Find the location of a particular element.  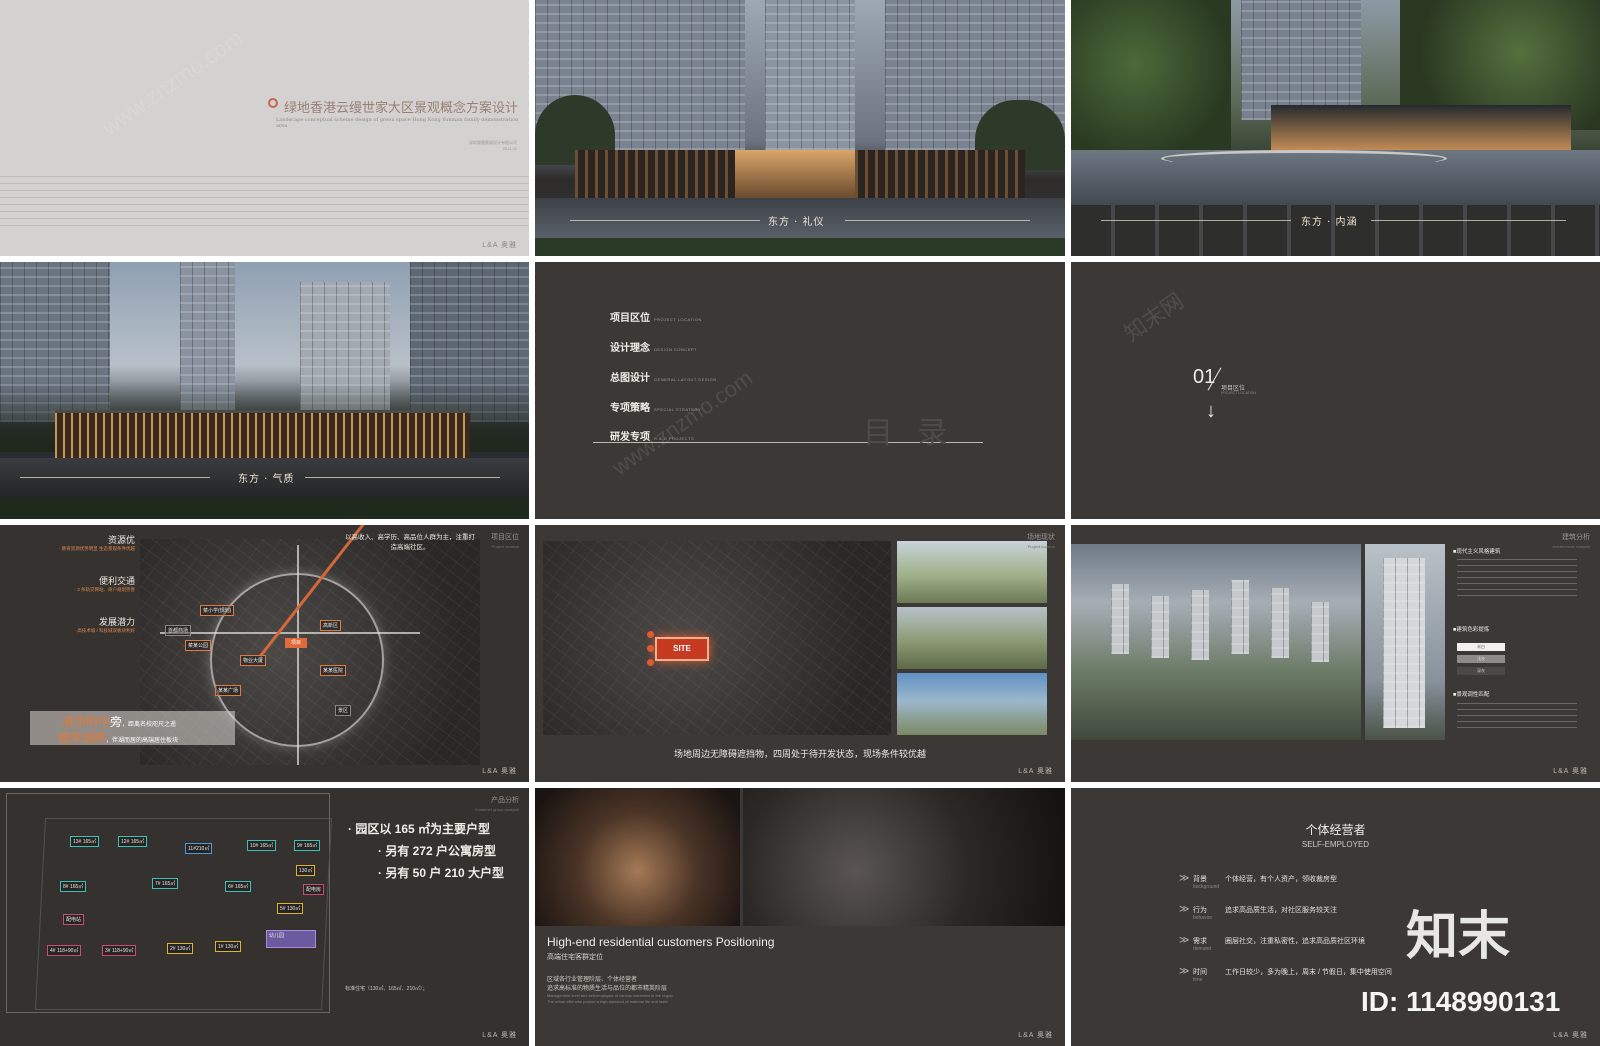

persona-row-background: ≫ 背景 个体经营，有个人资产，领收裁房型 background is located at coordinates (1258, 881).